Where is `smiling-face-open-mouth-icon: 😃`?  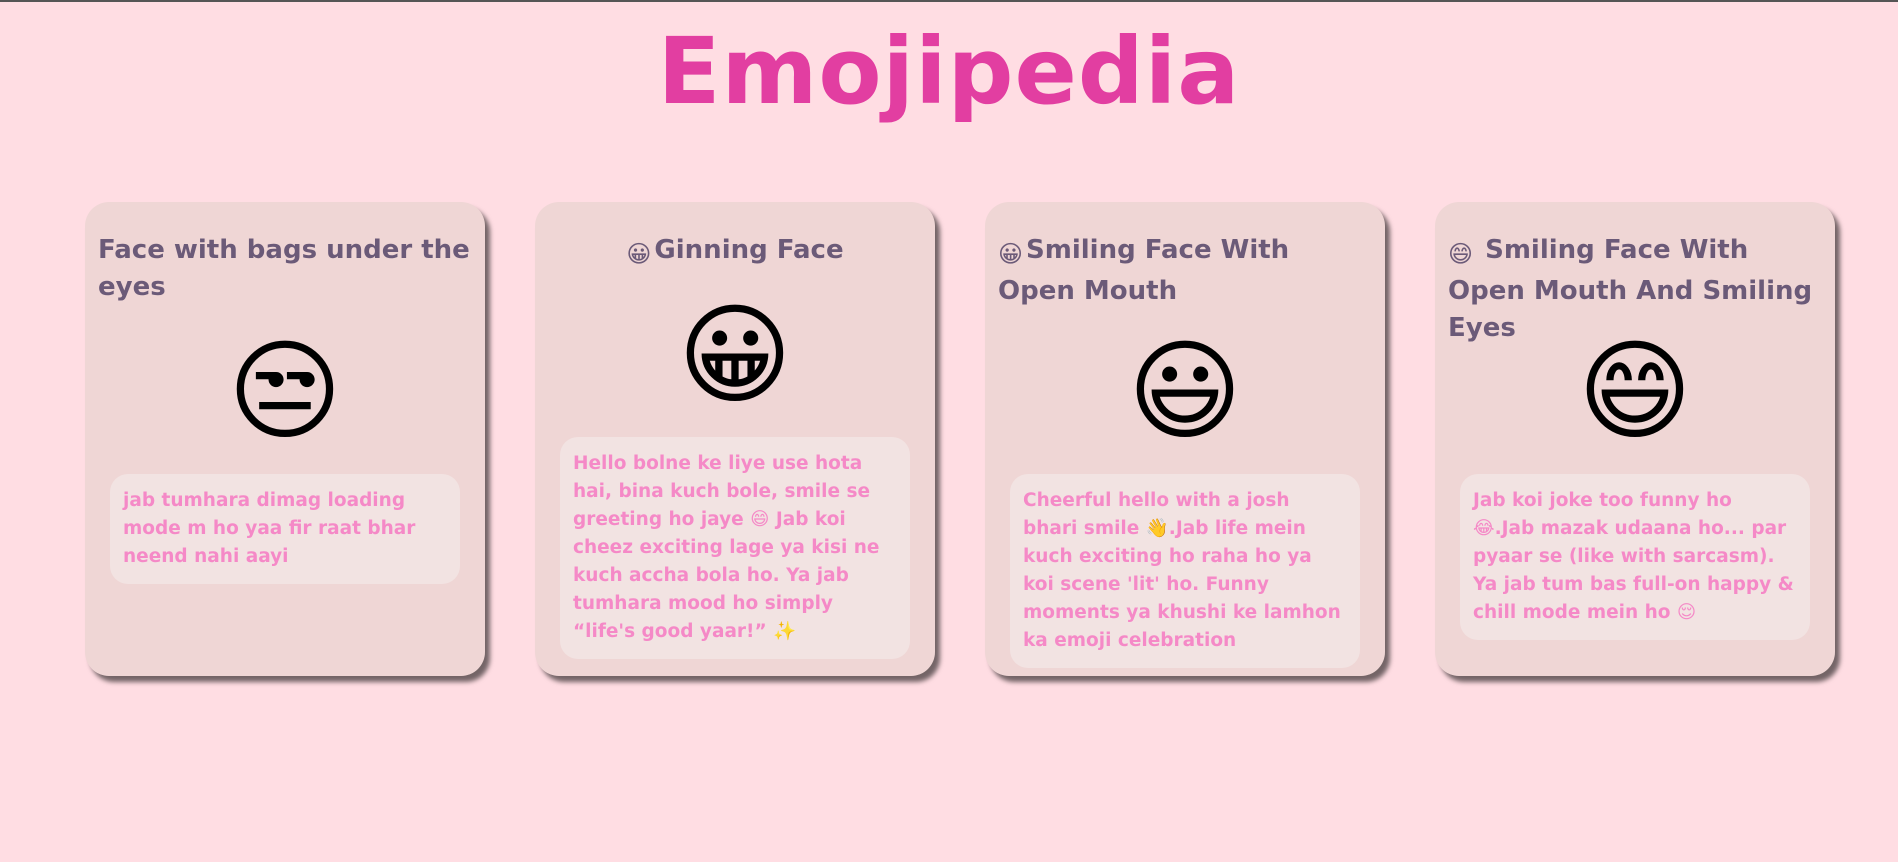 smiling-face-open-mouth-icon: 😃 is located at coordinates (1185, 391).